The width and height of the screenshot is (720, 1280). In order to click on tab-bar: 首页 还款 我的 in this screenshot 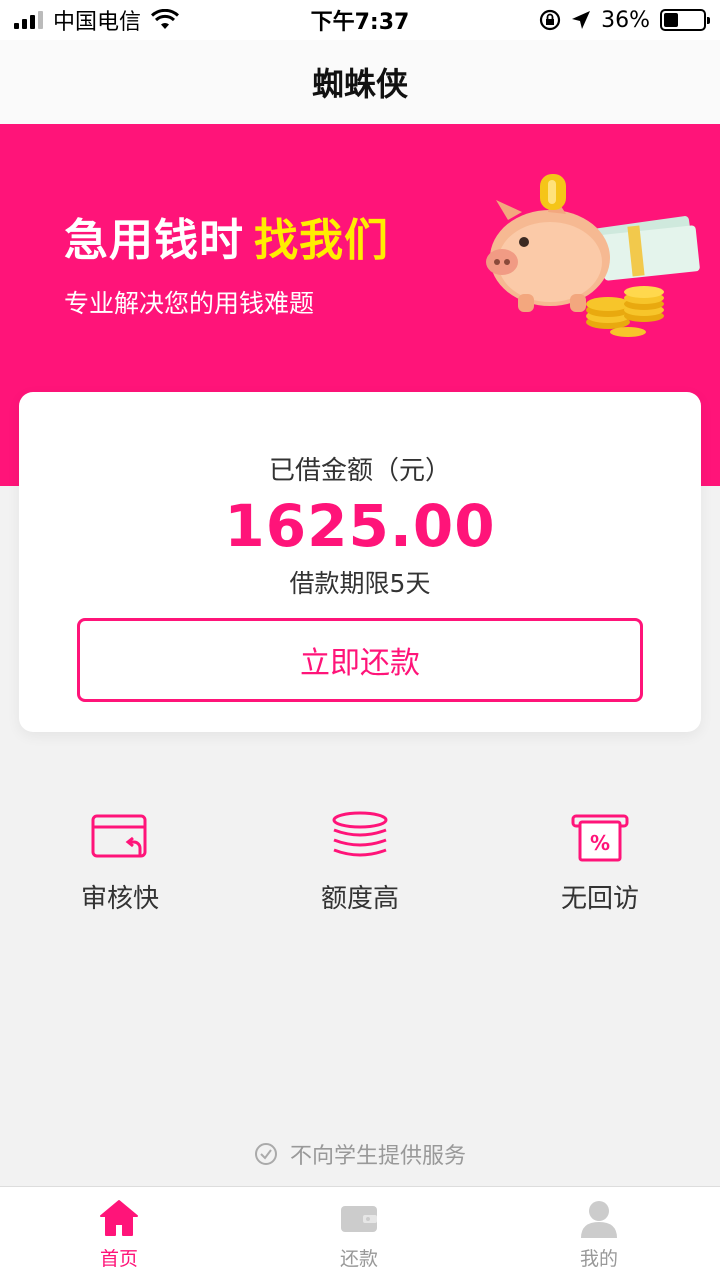, I will do `click(360, 1233)`.